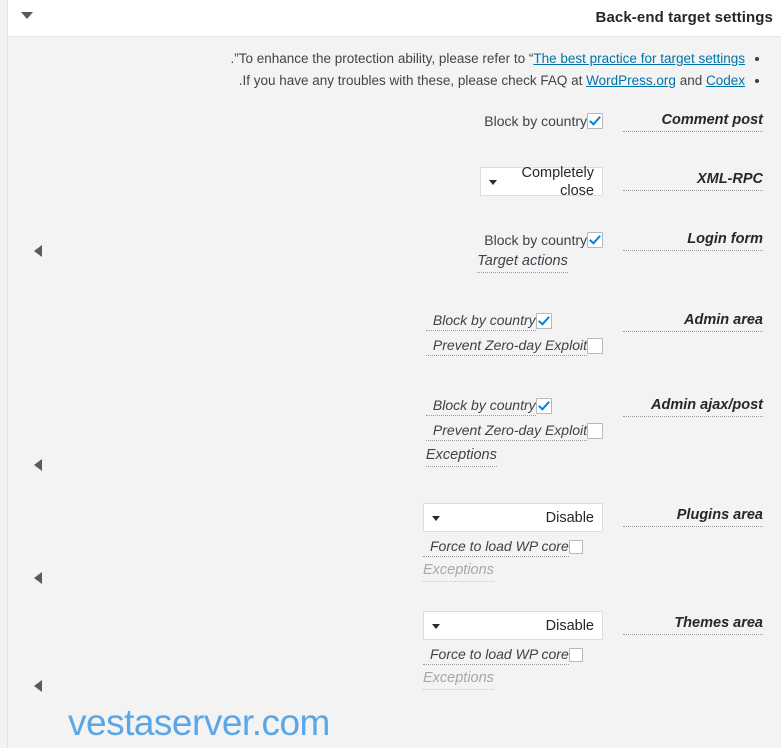 The height and width of the screenshot is (748, 781). What do you see at coordinates (199, 722) in the screenshot?
I see `site-watermark: vestaserver.com` at bounding box center [199, 722].